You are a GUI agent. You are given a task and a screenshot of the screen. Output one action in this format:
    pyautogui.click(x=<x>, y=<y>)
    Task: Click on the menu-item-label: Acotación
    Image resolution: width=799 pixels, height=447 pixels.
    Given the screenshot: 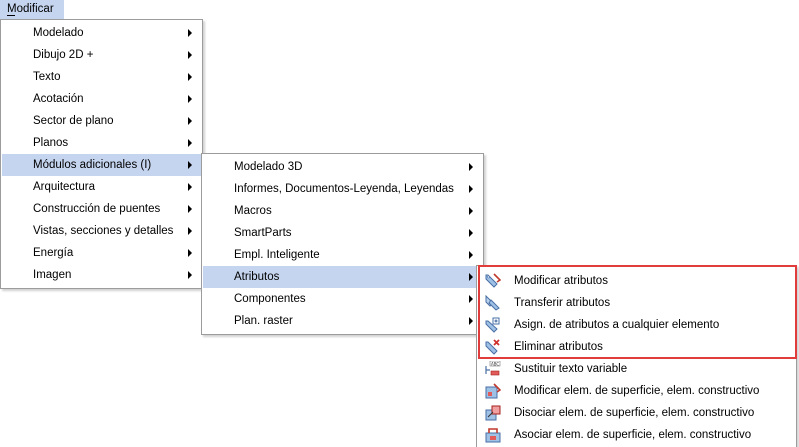 What is the action you would take?
    pyautogui.click(x=58, y=99)
    